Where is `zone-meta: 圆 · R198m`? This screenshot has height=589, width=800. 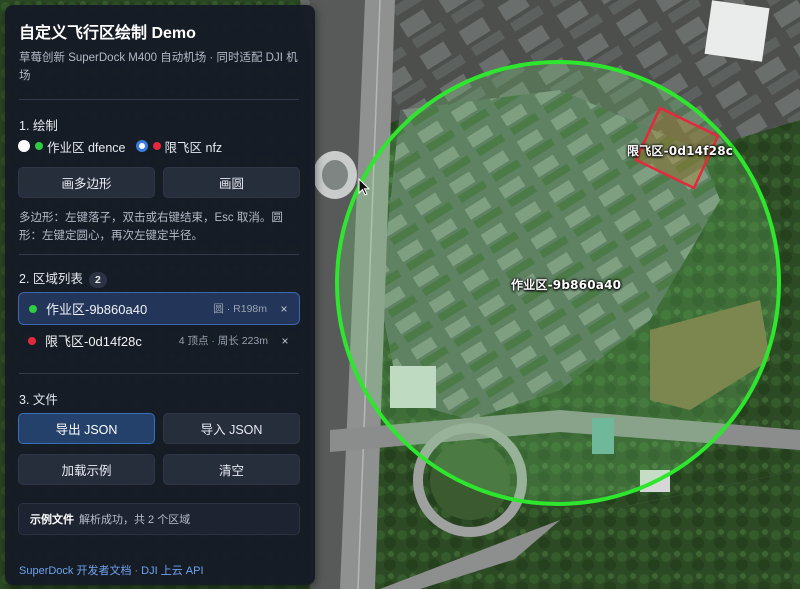 zone-meta: 圆 · R198m is located at coordinates (240, 309).